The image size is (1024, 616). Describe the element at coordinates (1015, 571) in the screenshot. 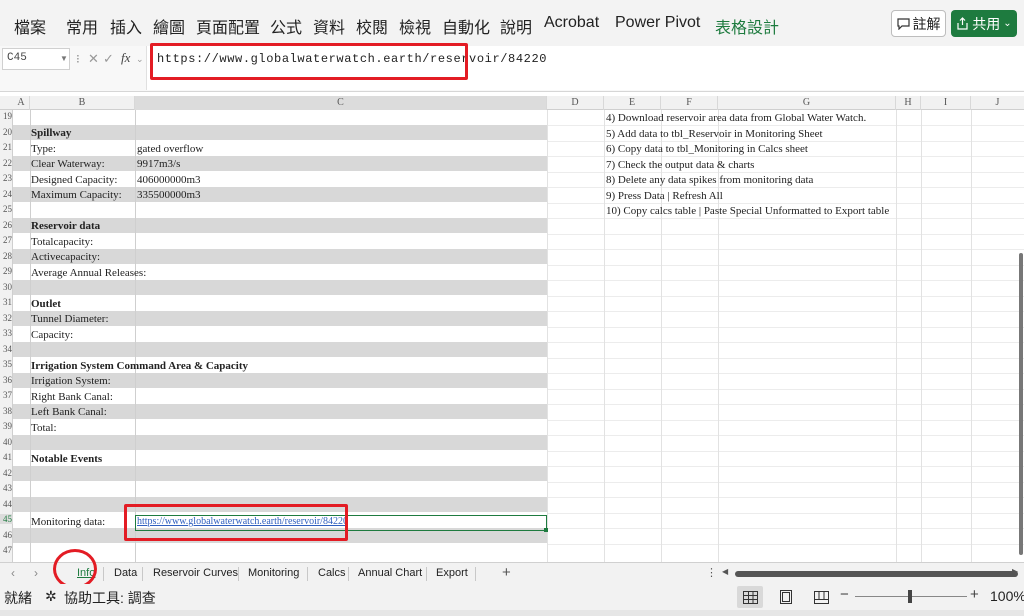

I see `scroll-right-icon: ▶` at that location.